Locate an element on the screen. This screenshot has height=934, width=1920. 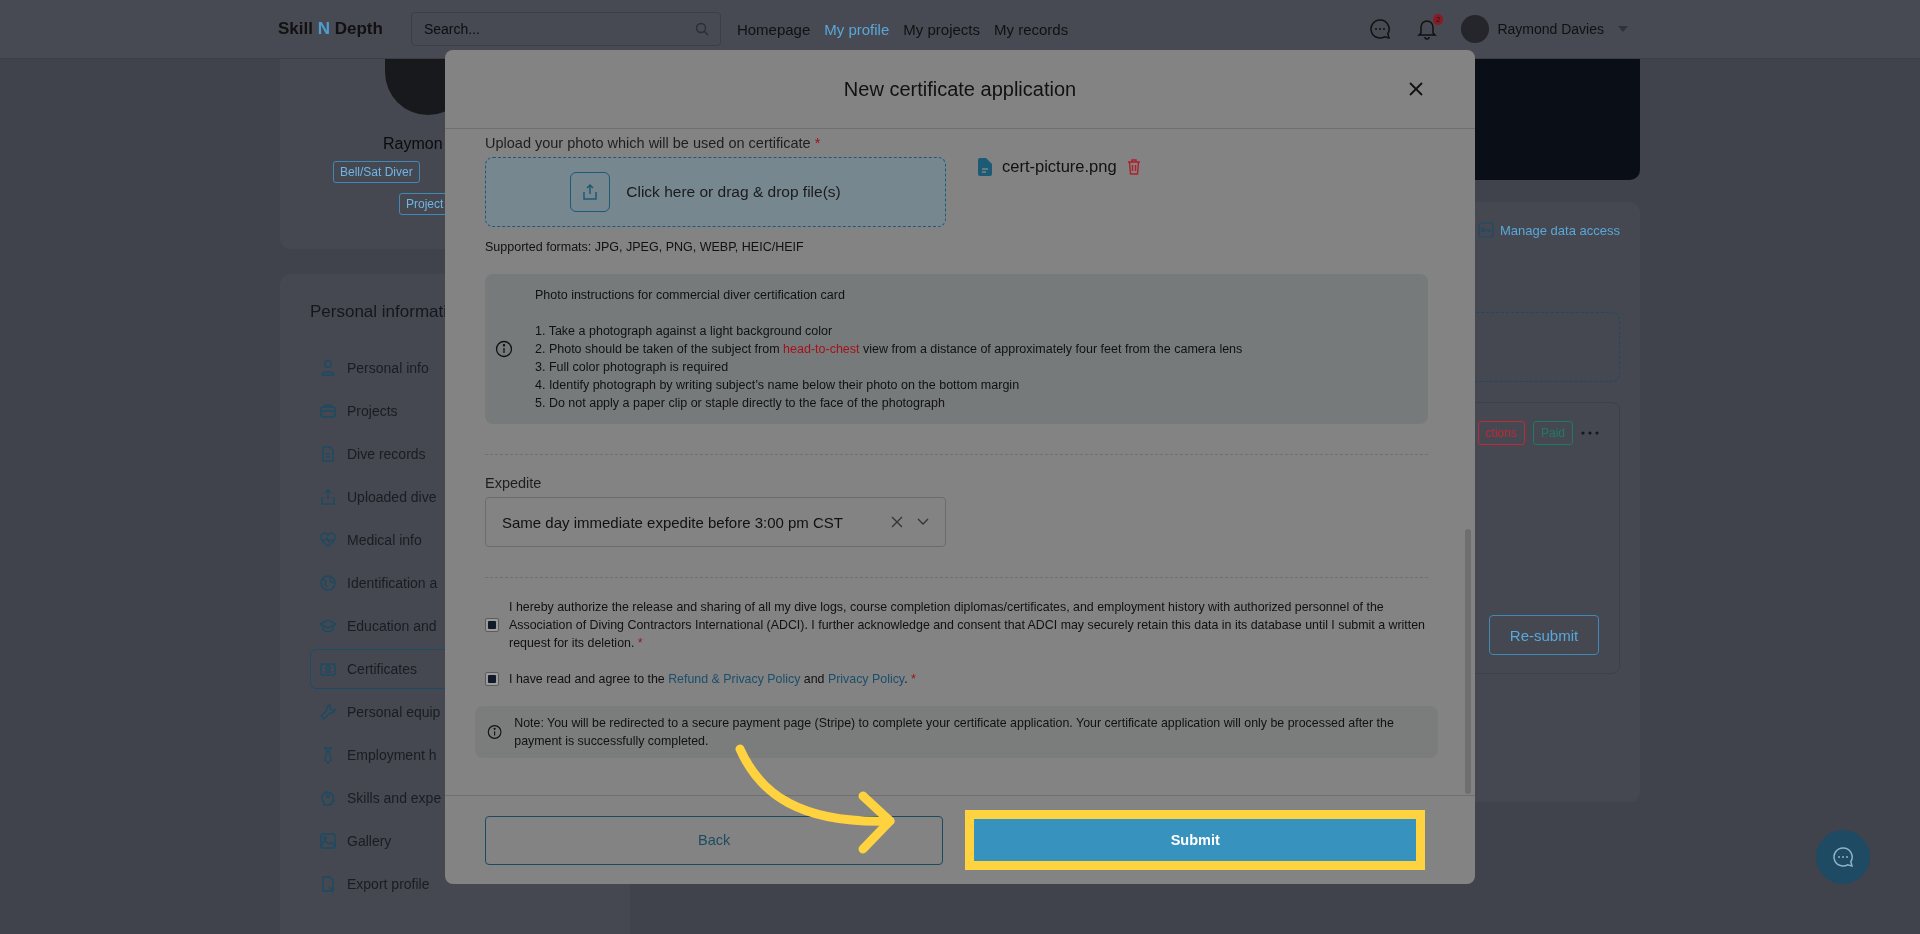
instruction-item: 2. Photo should be taken of the subject from head-to-chest view from a distance of approximately four feet from the camera lens is located at coordinates (889, 349).